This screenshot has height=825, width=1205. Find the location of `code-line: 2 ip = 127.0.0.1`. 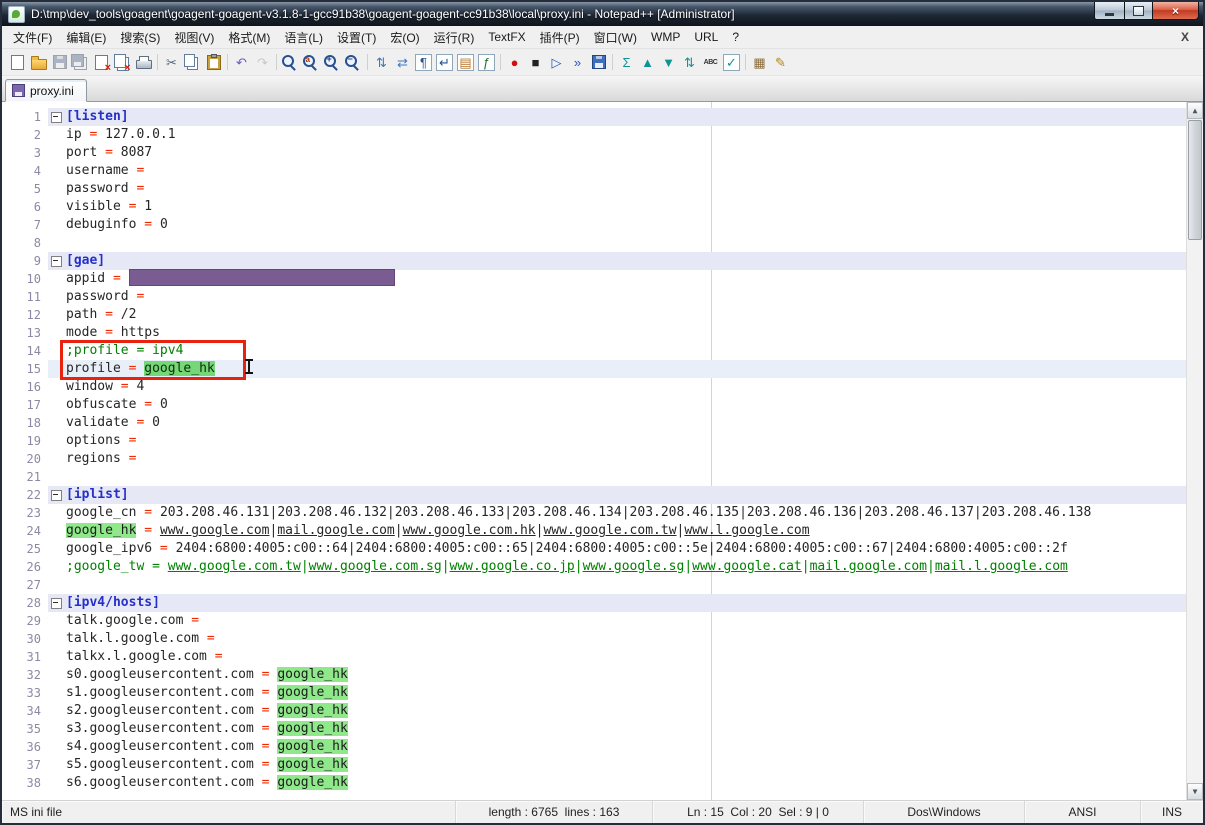

code-line: 2 ip = 127.0.0.1 is located at coordinates (594, 135).